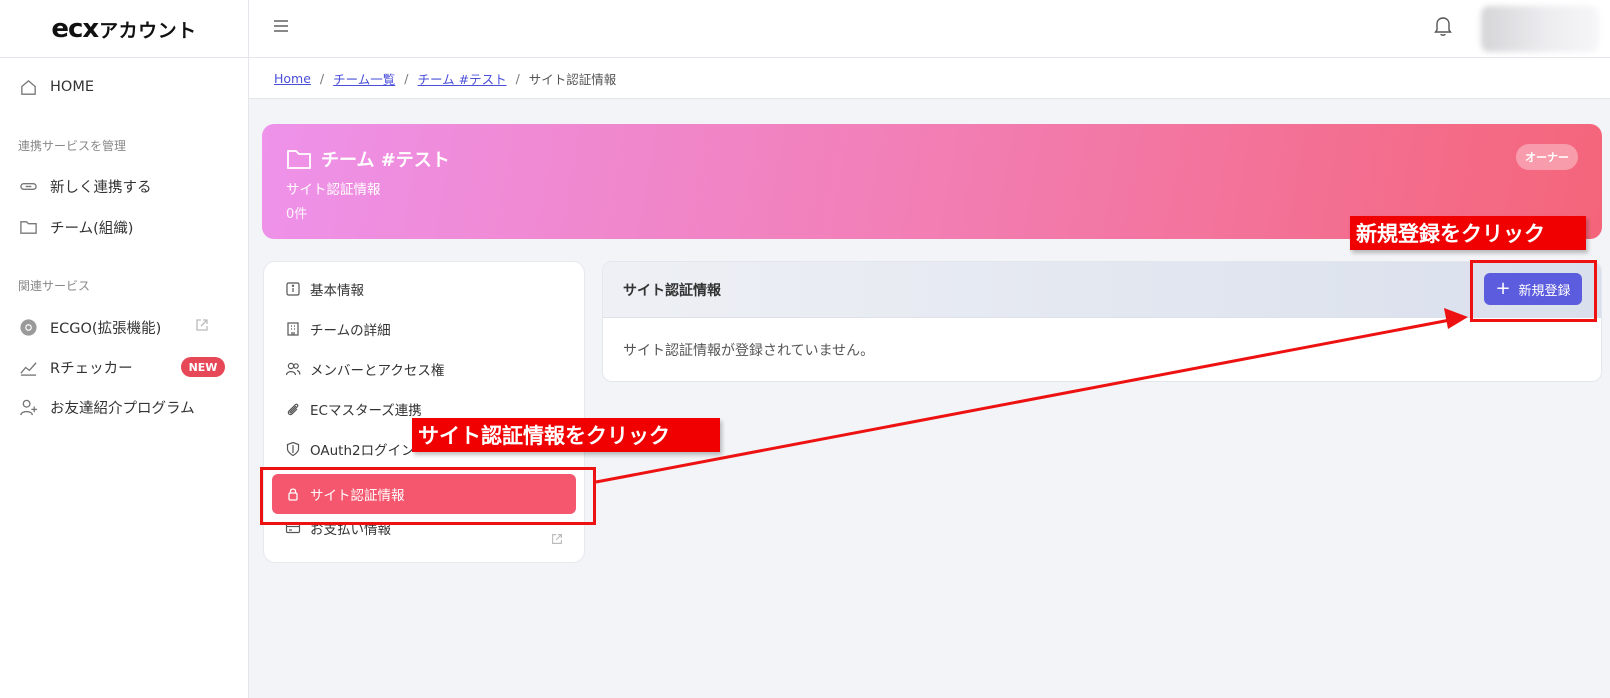  Describe the element at coordinates (1540, 29) in the screenshot. I see `user-menu-avatar` at that location.